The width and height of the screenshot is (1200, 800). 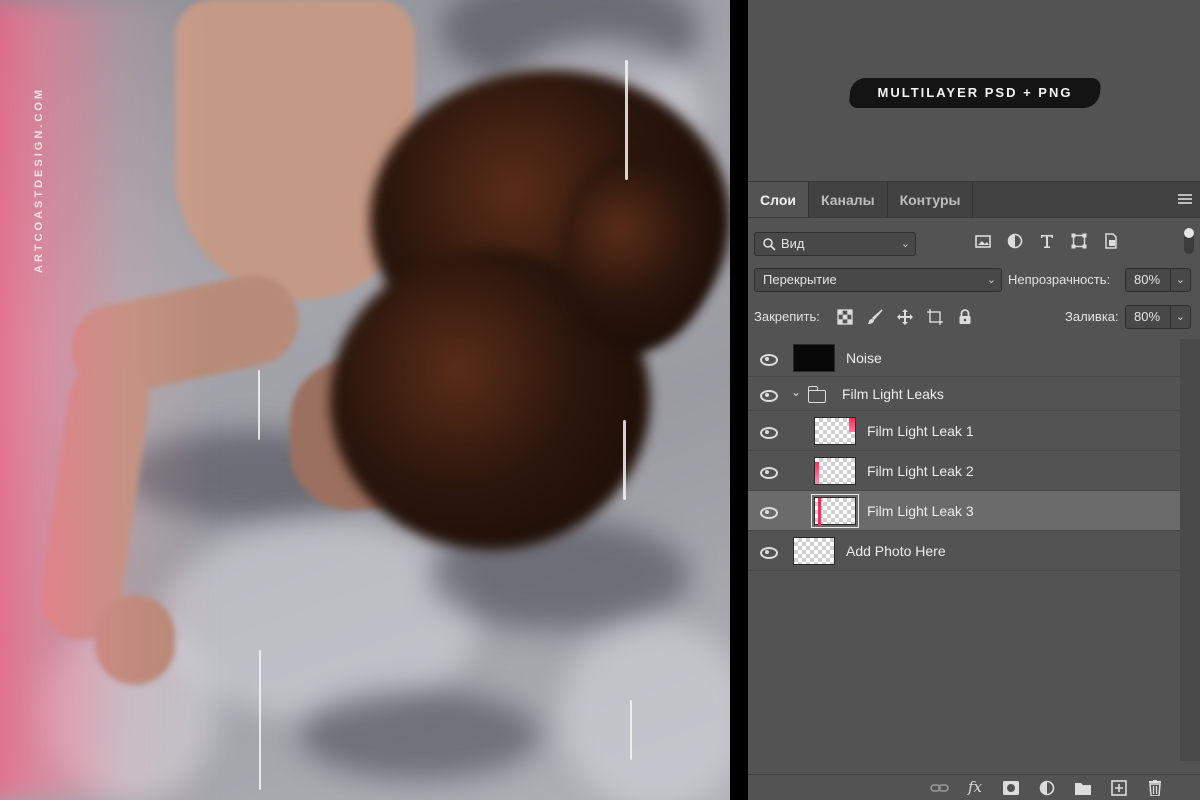 I want to click on adjustment-filter-icon, so click(x=1015, y=241).